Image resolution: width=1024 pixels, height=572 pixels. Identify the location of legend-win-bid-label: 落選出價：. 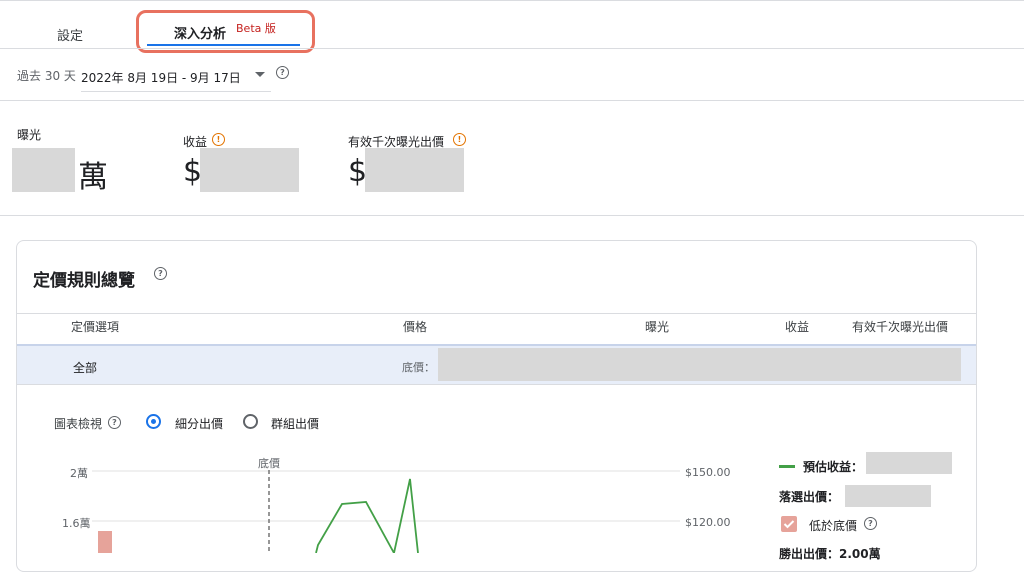
(809, 497).